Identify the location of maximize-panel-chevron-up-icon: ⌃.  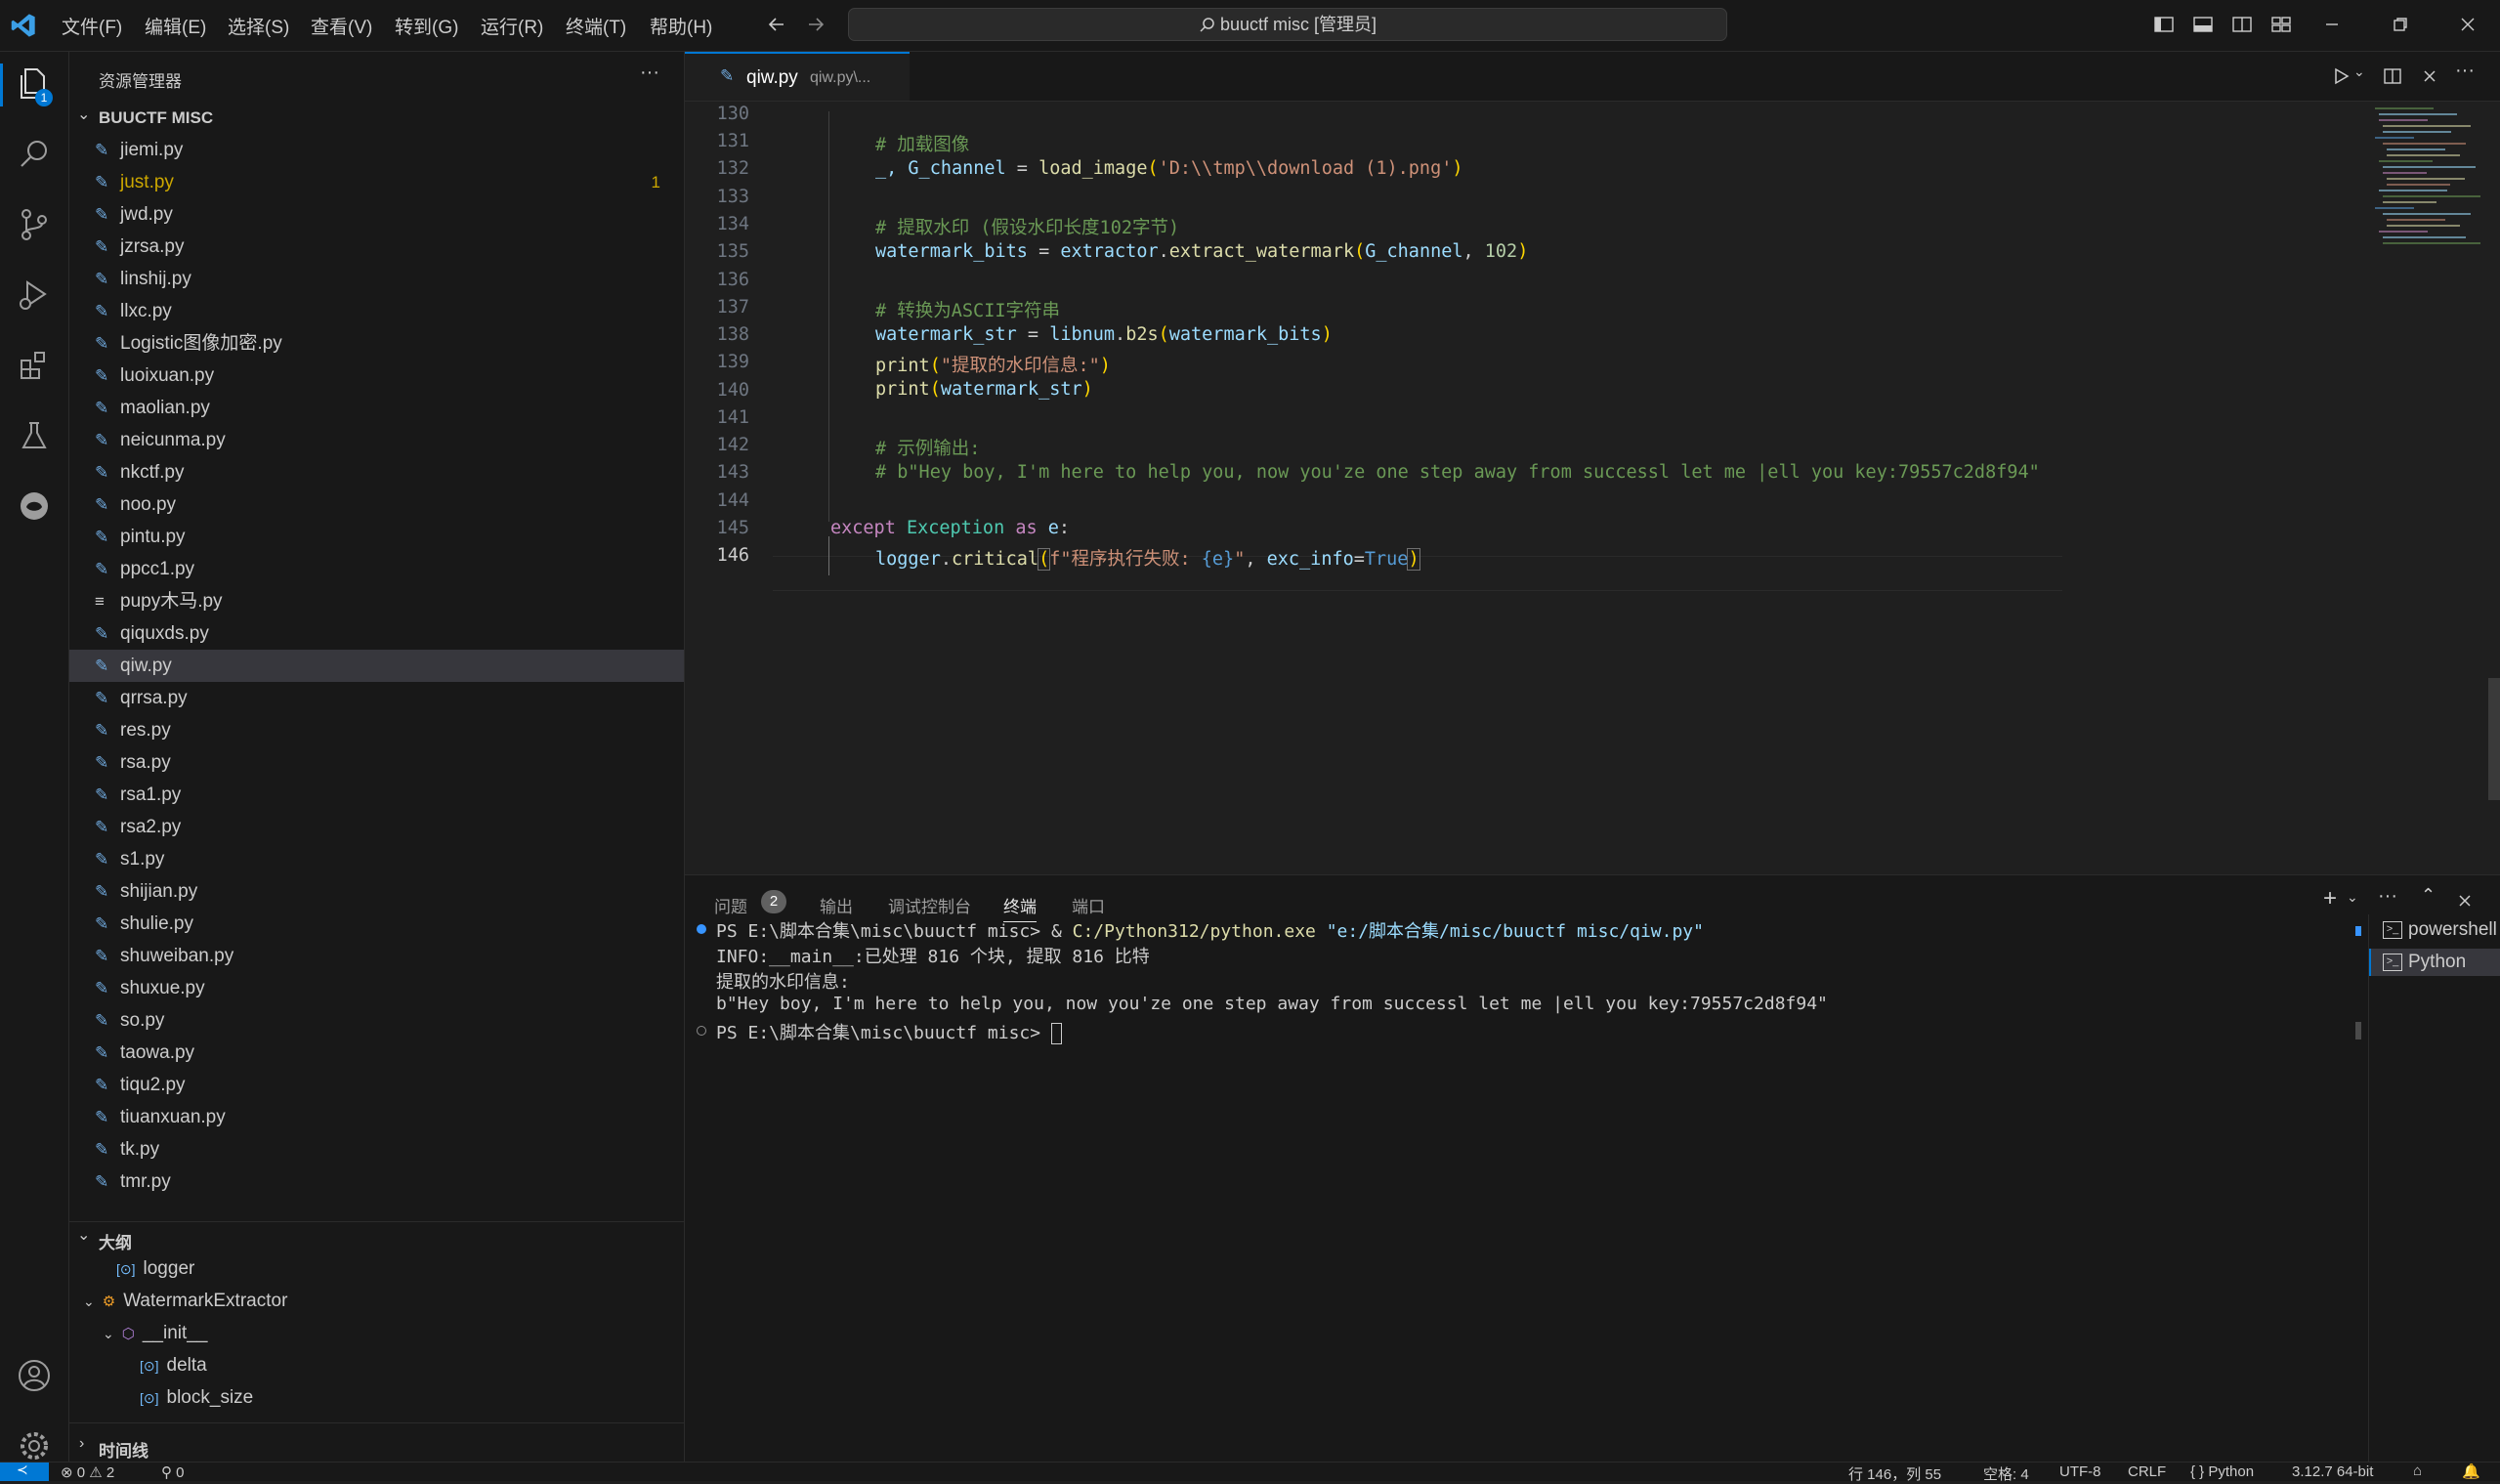
(2429, 896).